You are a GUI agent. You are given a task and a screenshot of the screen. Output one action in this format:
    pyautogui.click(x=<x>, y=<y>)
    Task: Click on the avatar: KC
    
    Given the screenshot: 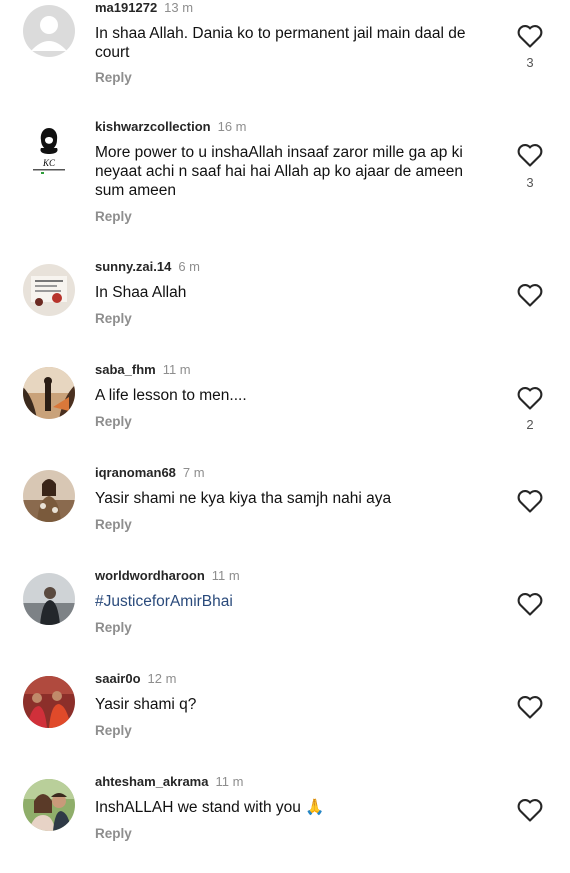 What is the action you would take?
    pyautogui.click(x=49, y=150)
    